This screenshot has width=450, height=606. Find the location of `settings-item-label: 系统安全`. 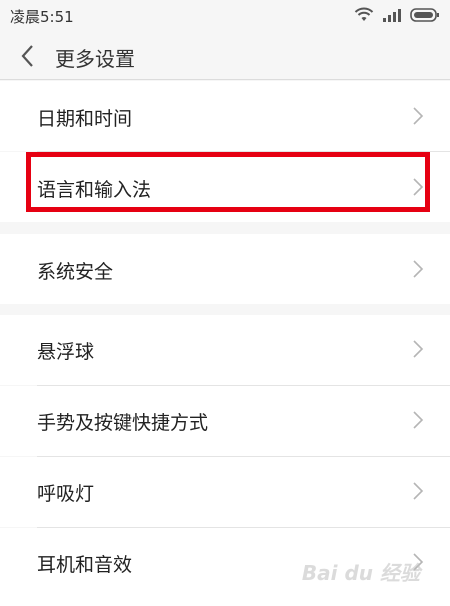

settings-item-label: 系统安全 is located at coordinates (75, 272).